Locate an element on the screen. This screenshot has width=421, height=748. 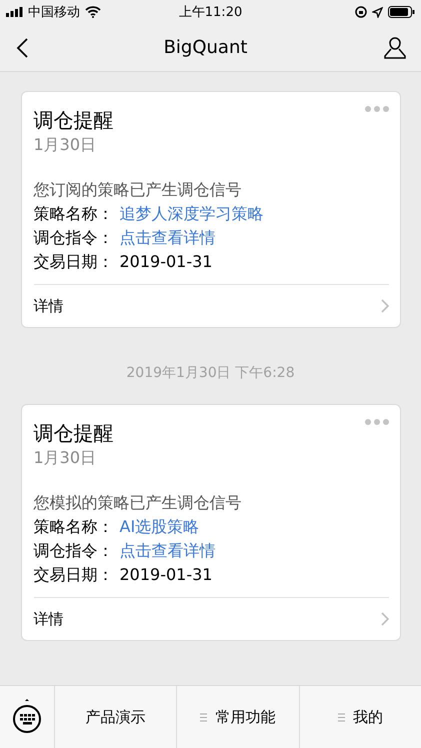
menu-label: 我的 is located at coordinates (367, 717).